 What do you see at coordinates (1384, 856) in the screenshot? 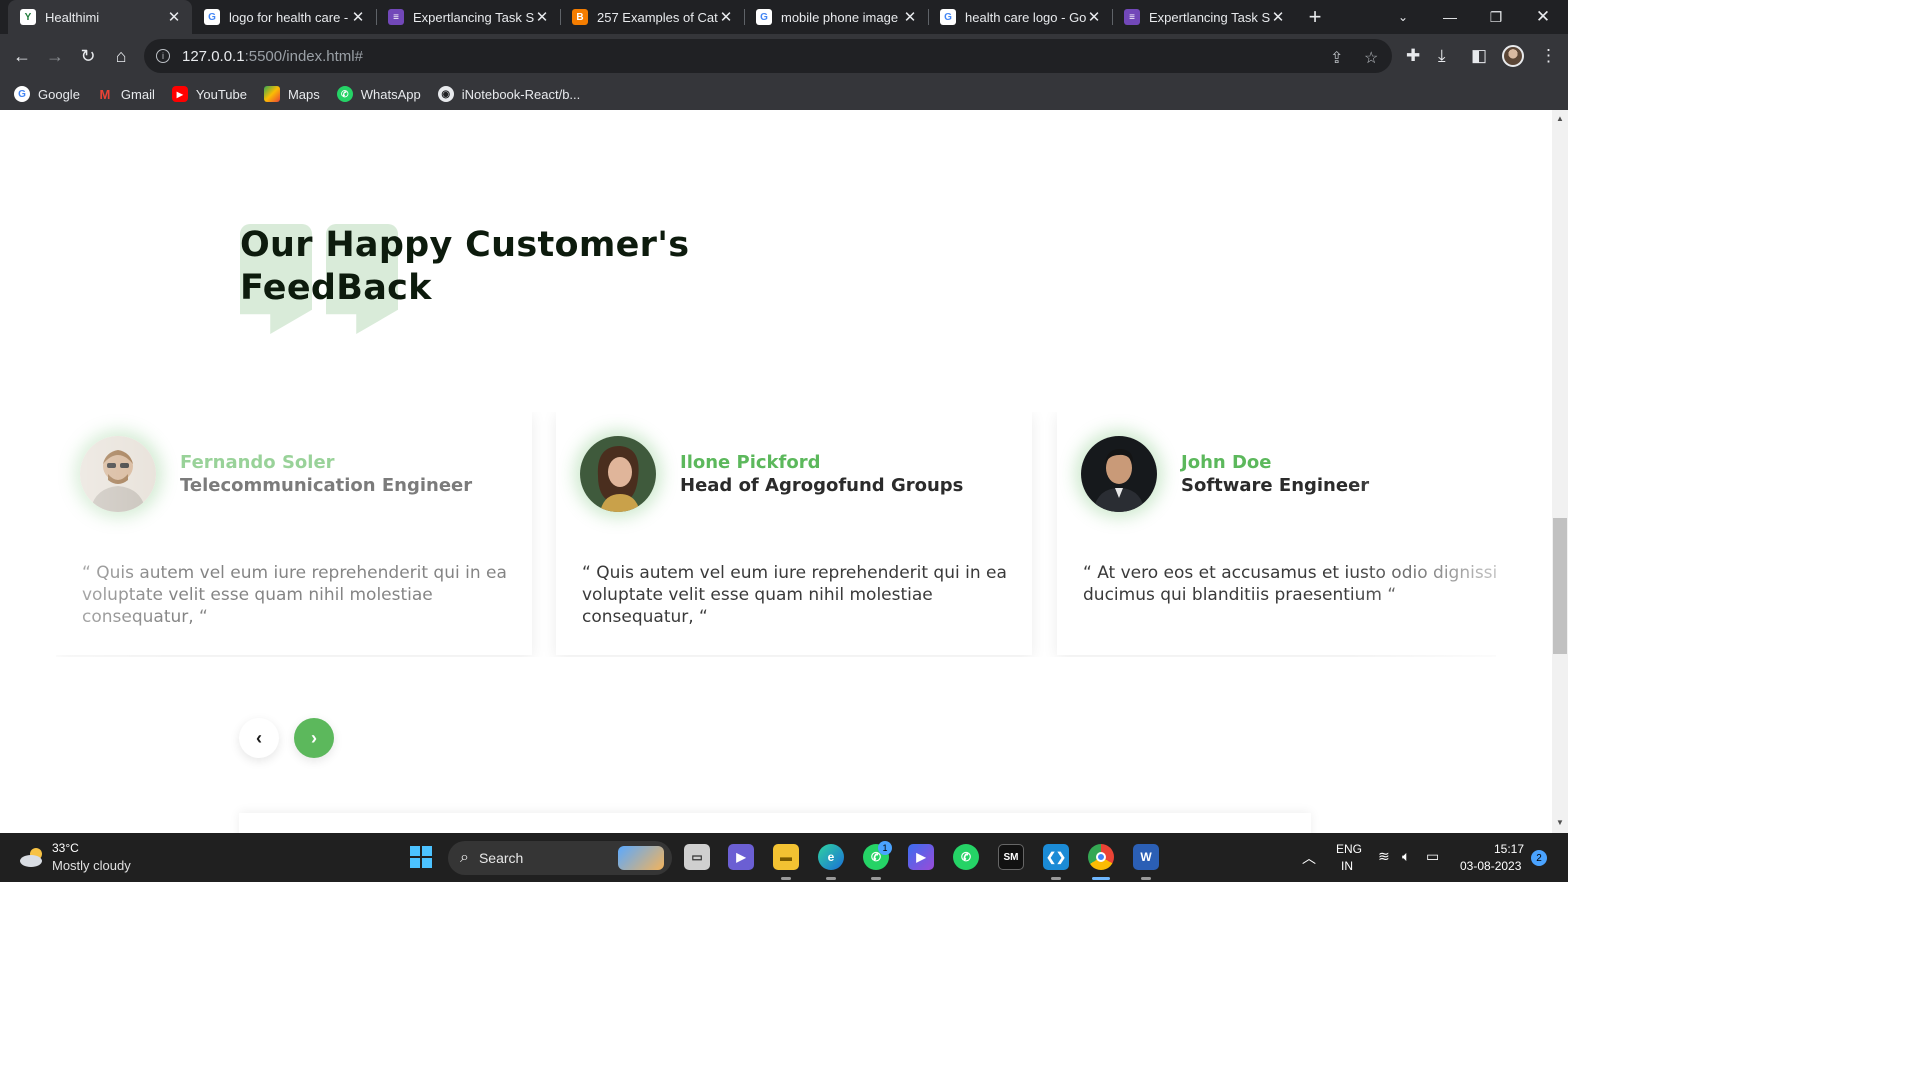
I see `wifi-icon: ≋` at bounding box center [1384, 856].